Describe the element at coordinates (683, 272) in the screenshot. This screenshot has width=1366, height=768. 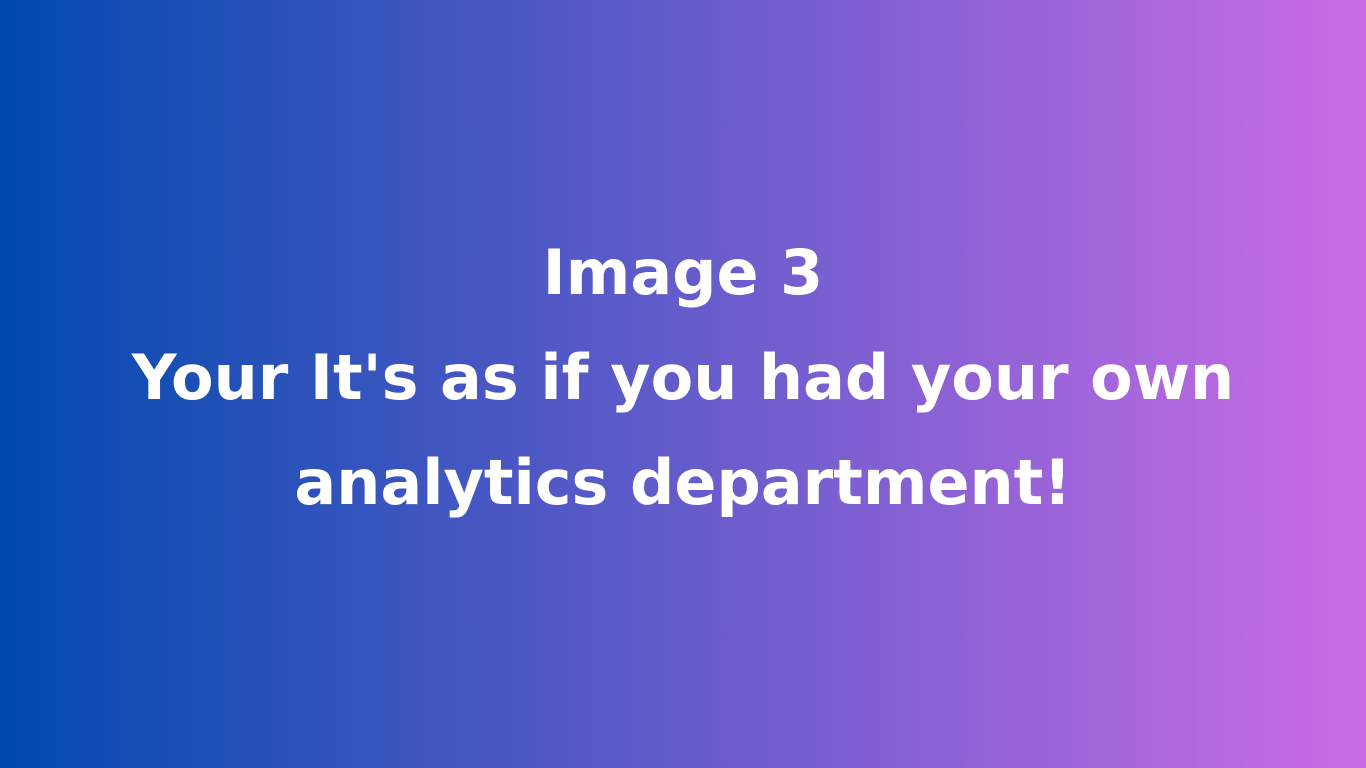
I see `slide-heading: Image 3` at that location.